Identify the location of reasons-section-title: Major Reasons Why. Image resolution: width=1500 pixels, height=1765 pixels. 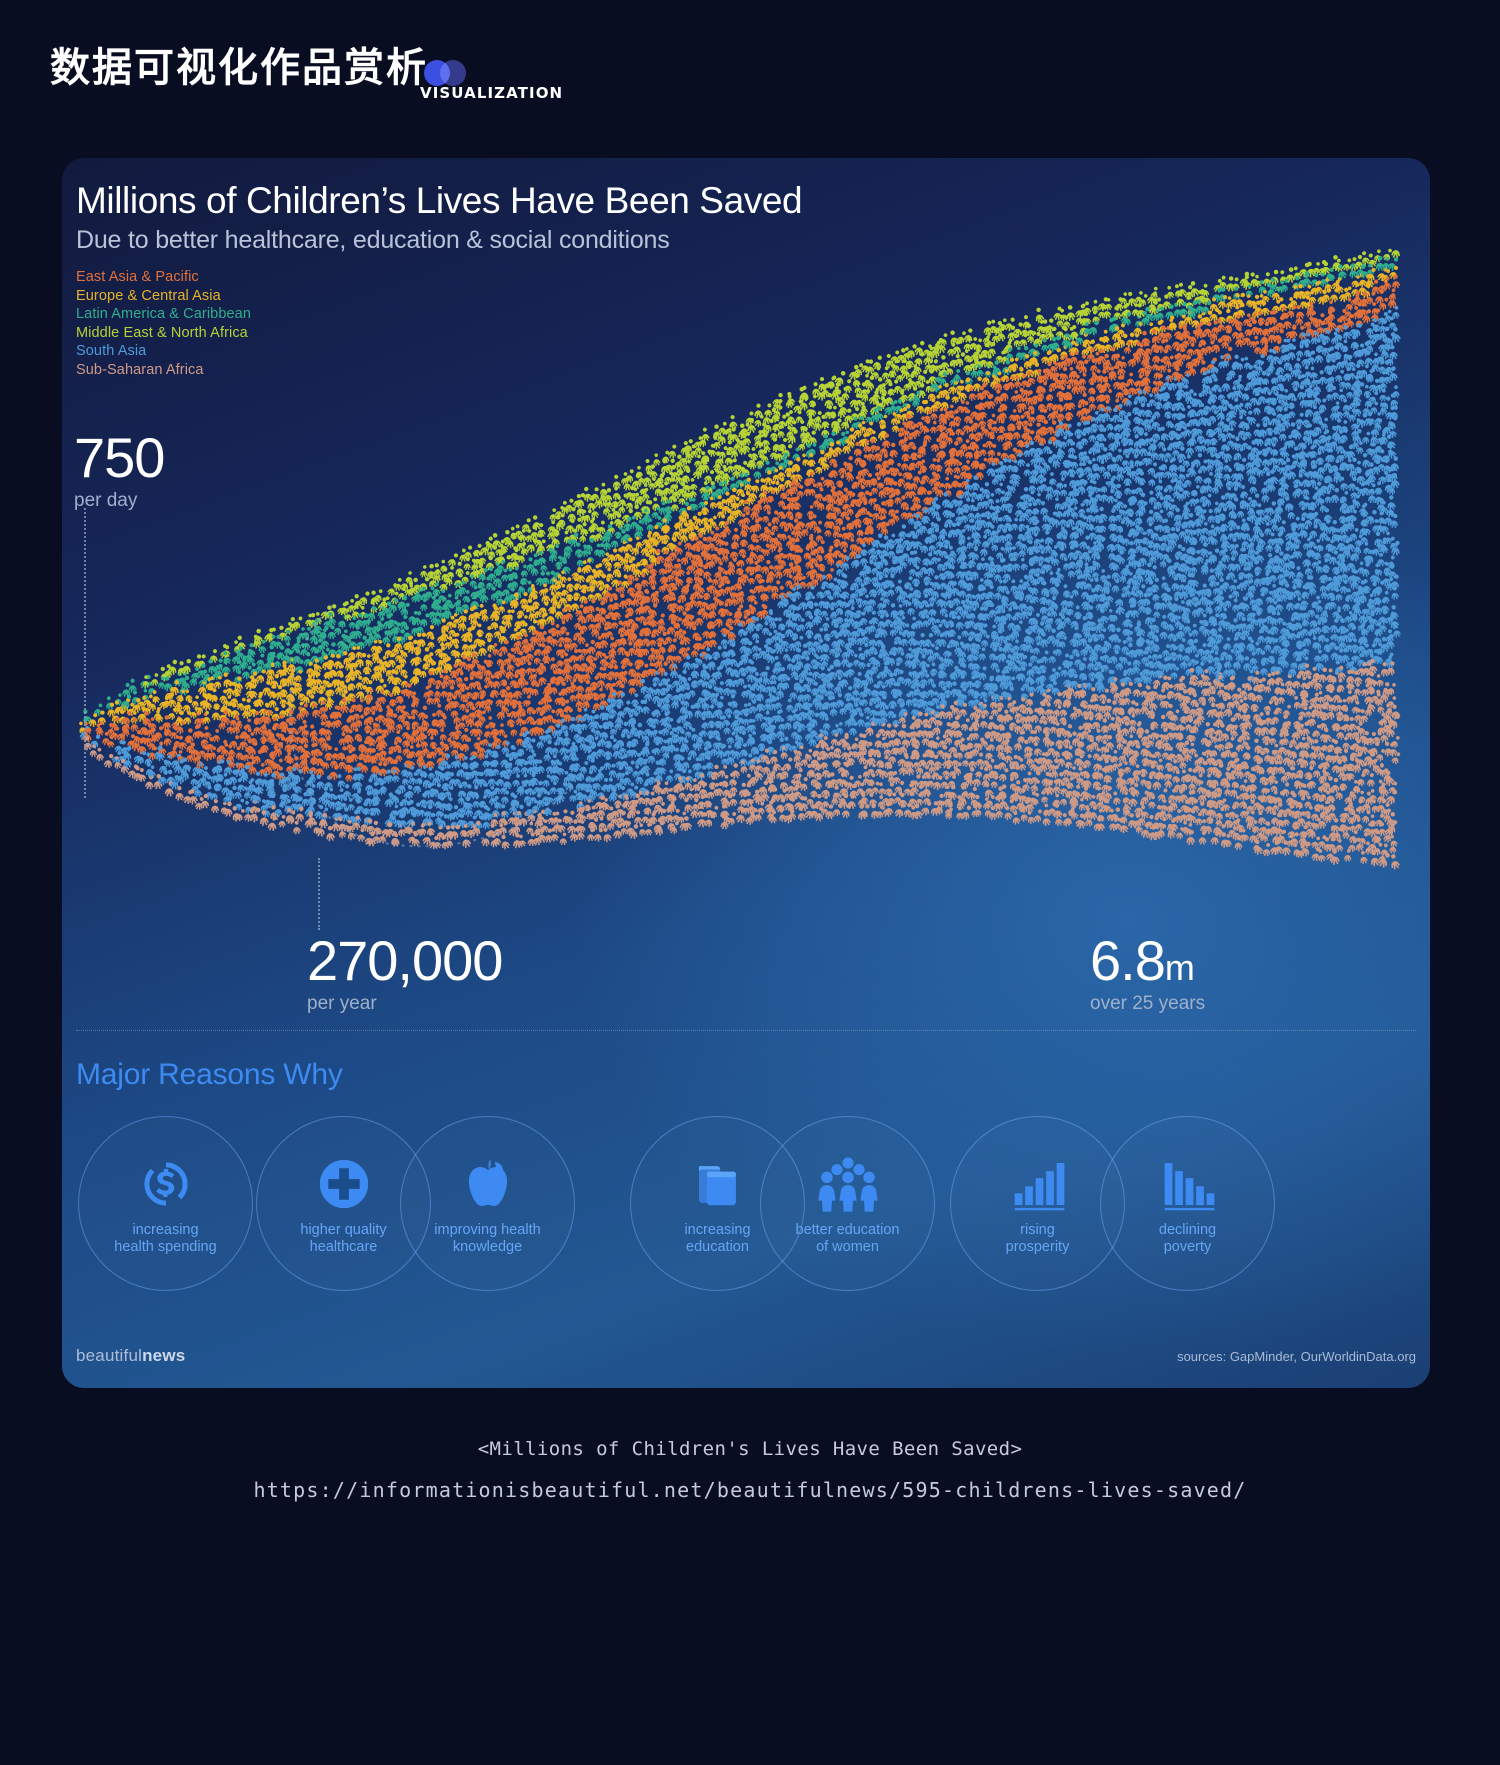
(209, 1074).